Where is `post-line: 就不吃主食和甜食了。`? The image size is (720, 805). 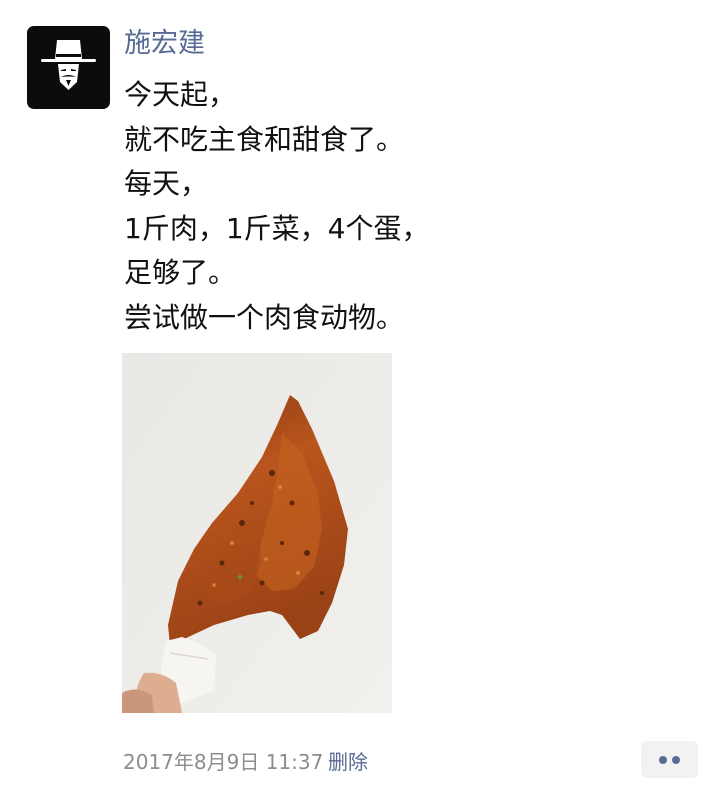
post-line: 就不吃主食和甜食了。 is located at coordinates (264, 139).